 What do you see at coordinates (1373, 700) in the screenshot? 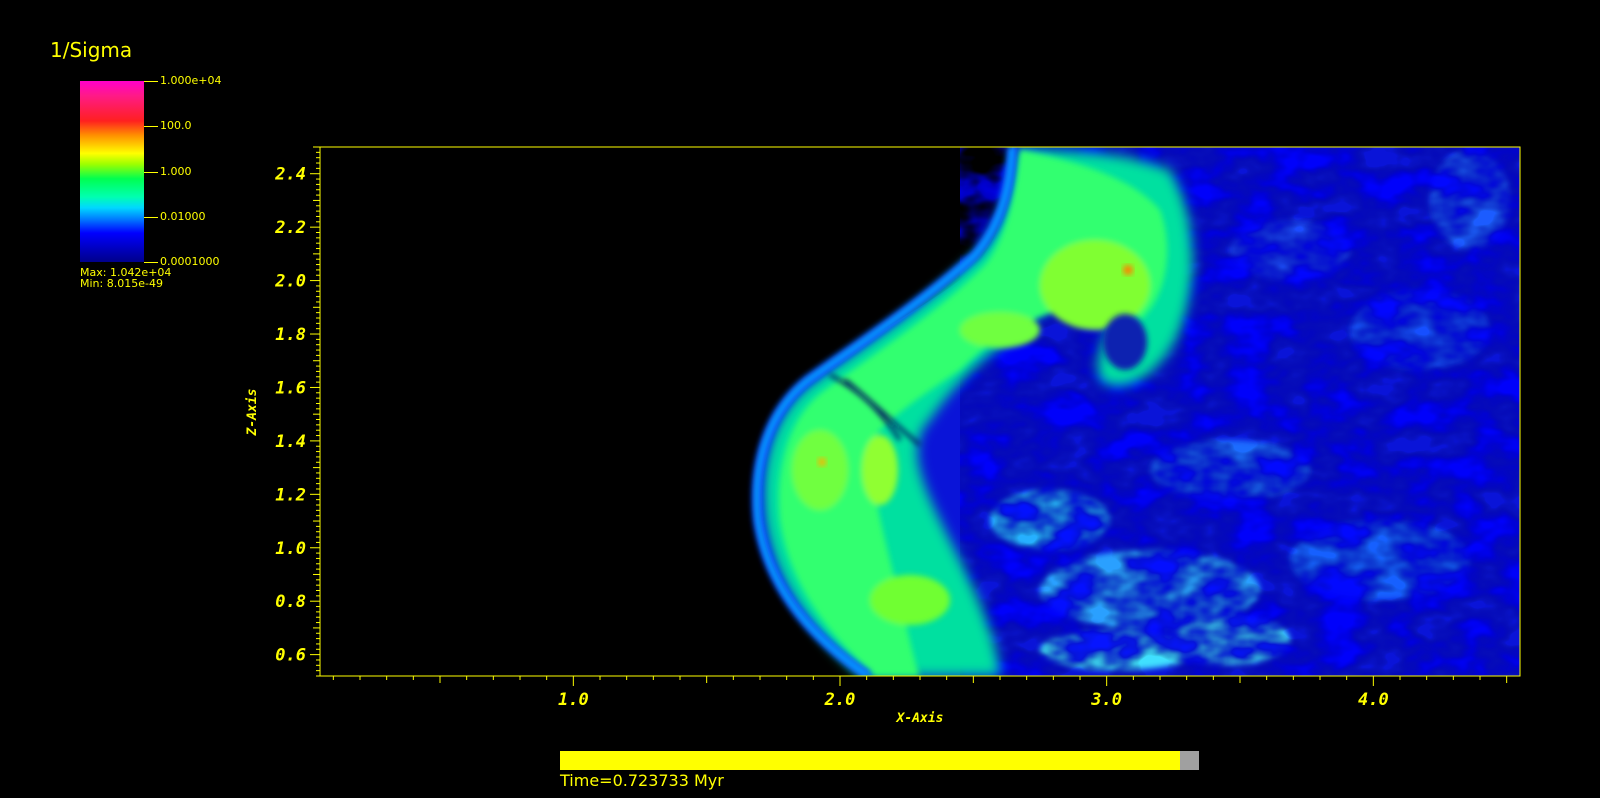
I see `x-tick-label: 4.0` at bounding box center [1373, 700].